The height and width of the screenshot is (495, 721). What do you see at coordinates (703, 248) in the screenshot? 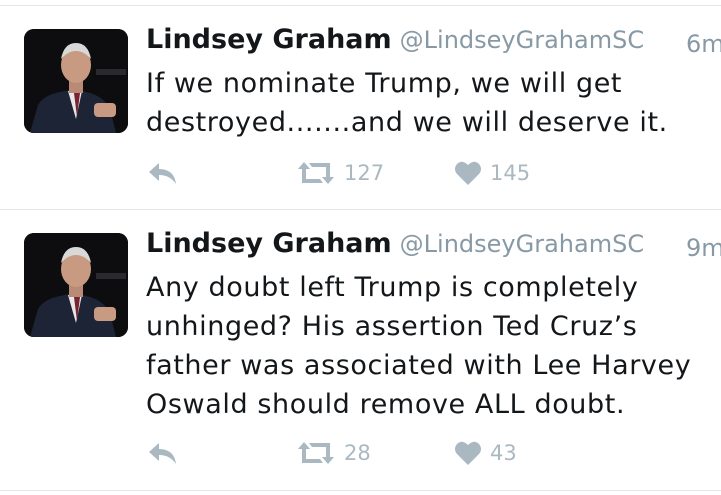
I see `timestamp: 9m` at bounding box center [703, 248].